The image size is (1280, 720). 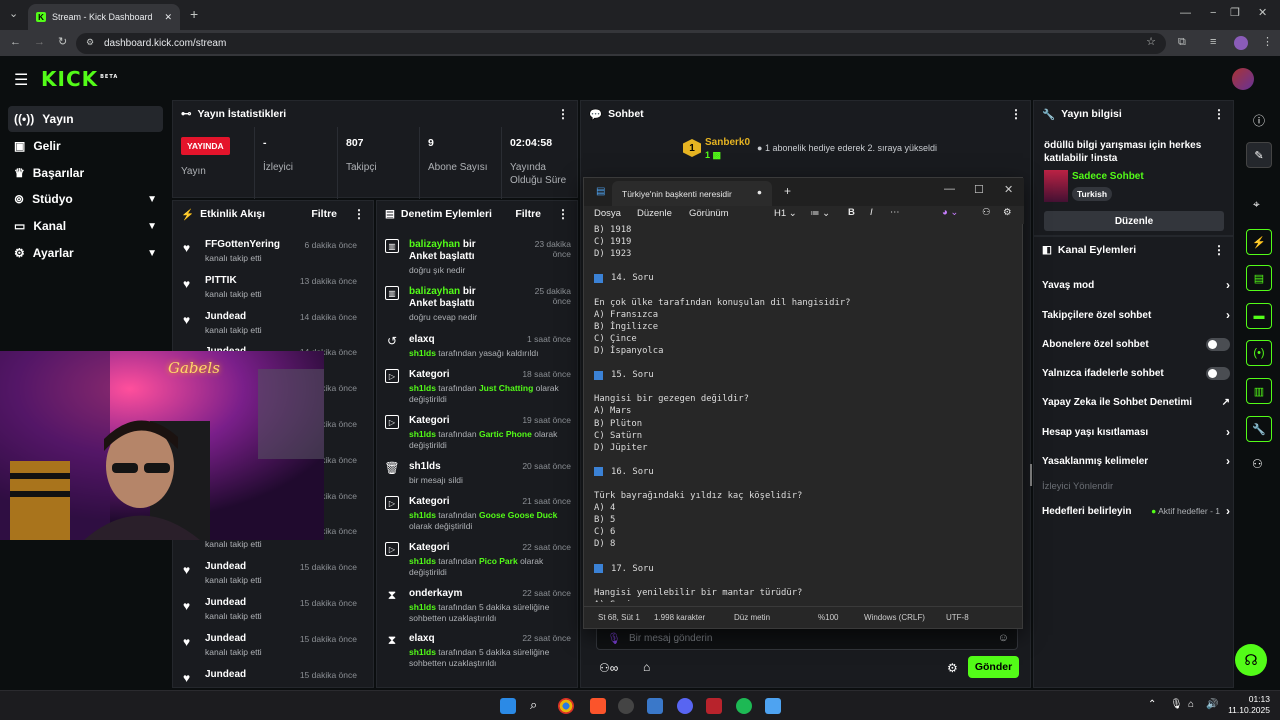 What do you see at coordinates (1267, 42) in the screenshot?
I see `browser-menu-icon: ⋮` at bounding box center [1267, 42].